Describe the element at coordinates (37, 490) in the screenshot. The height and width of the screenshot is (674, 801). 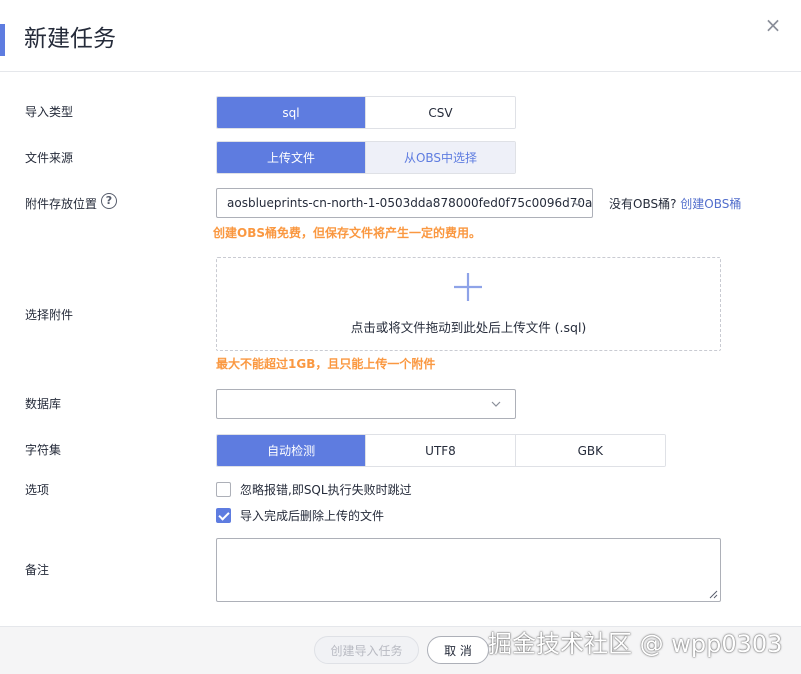
I see `options-label: 选项` at that location.